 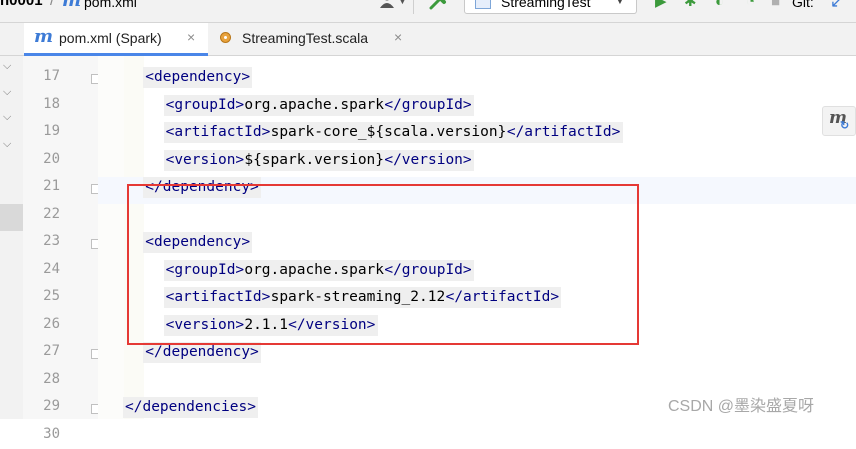 I want to click on user-icon, so click(x=387, y=4).